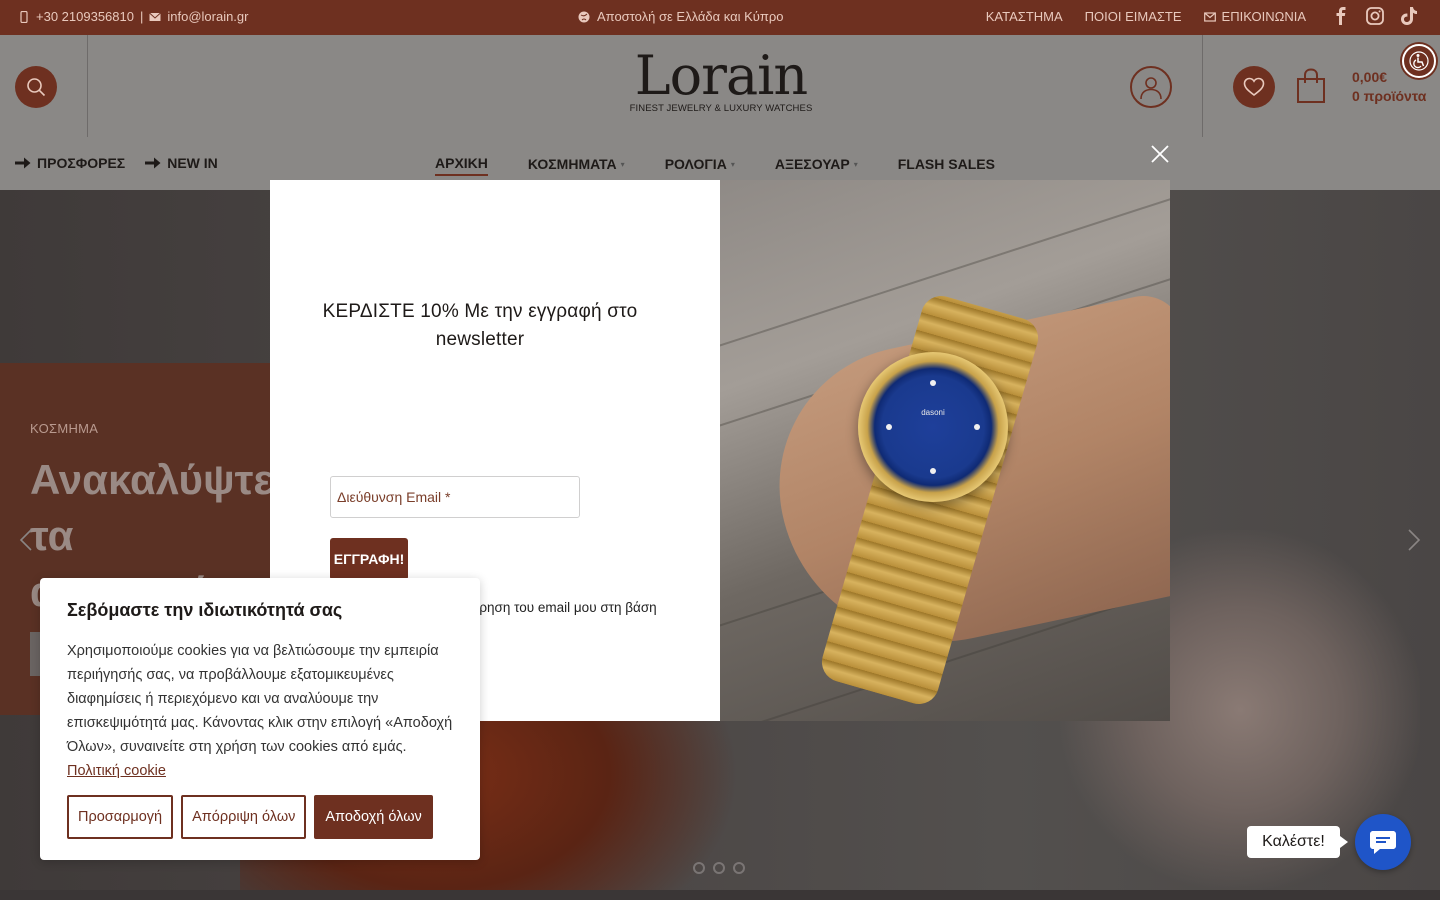  What do you see at coordinates (155, 16) in the screenshot?
I see `mail-icon` at bounding box center [155, 16].